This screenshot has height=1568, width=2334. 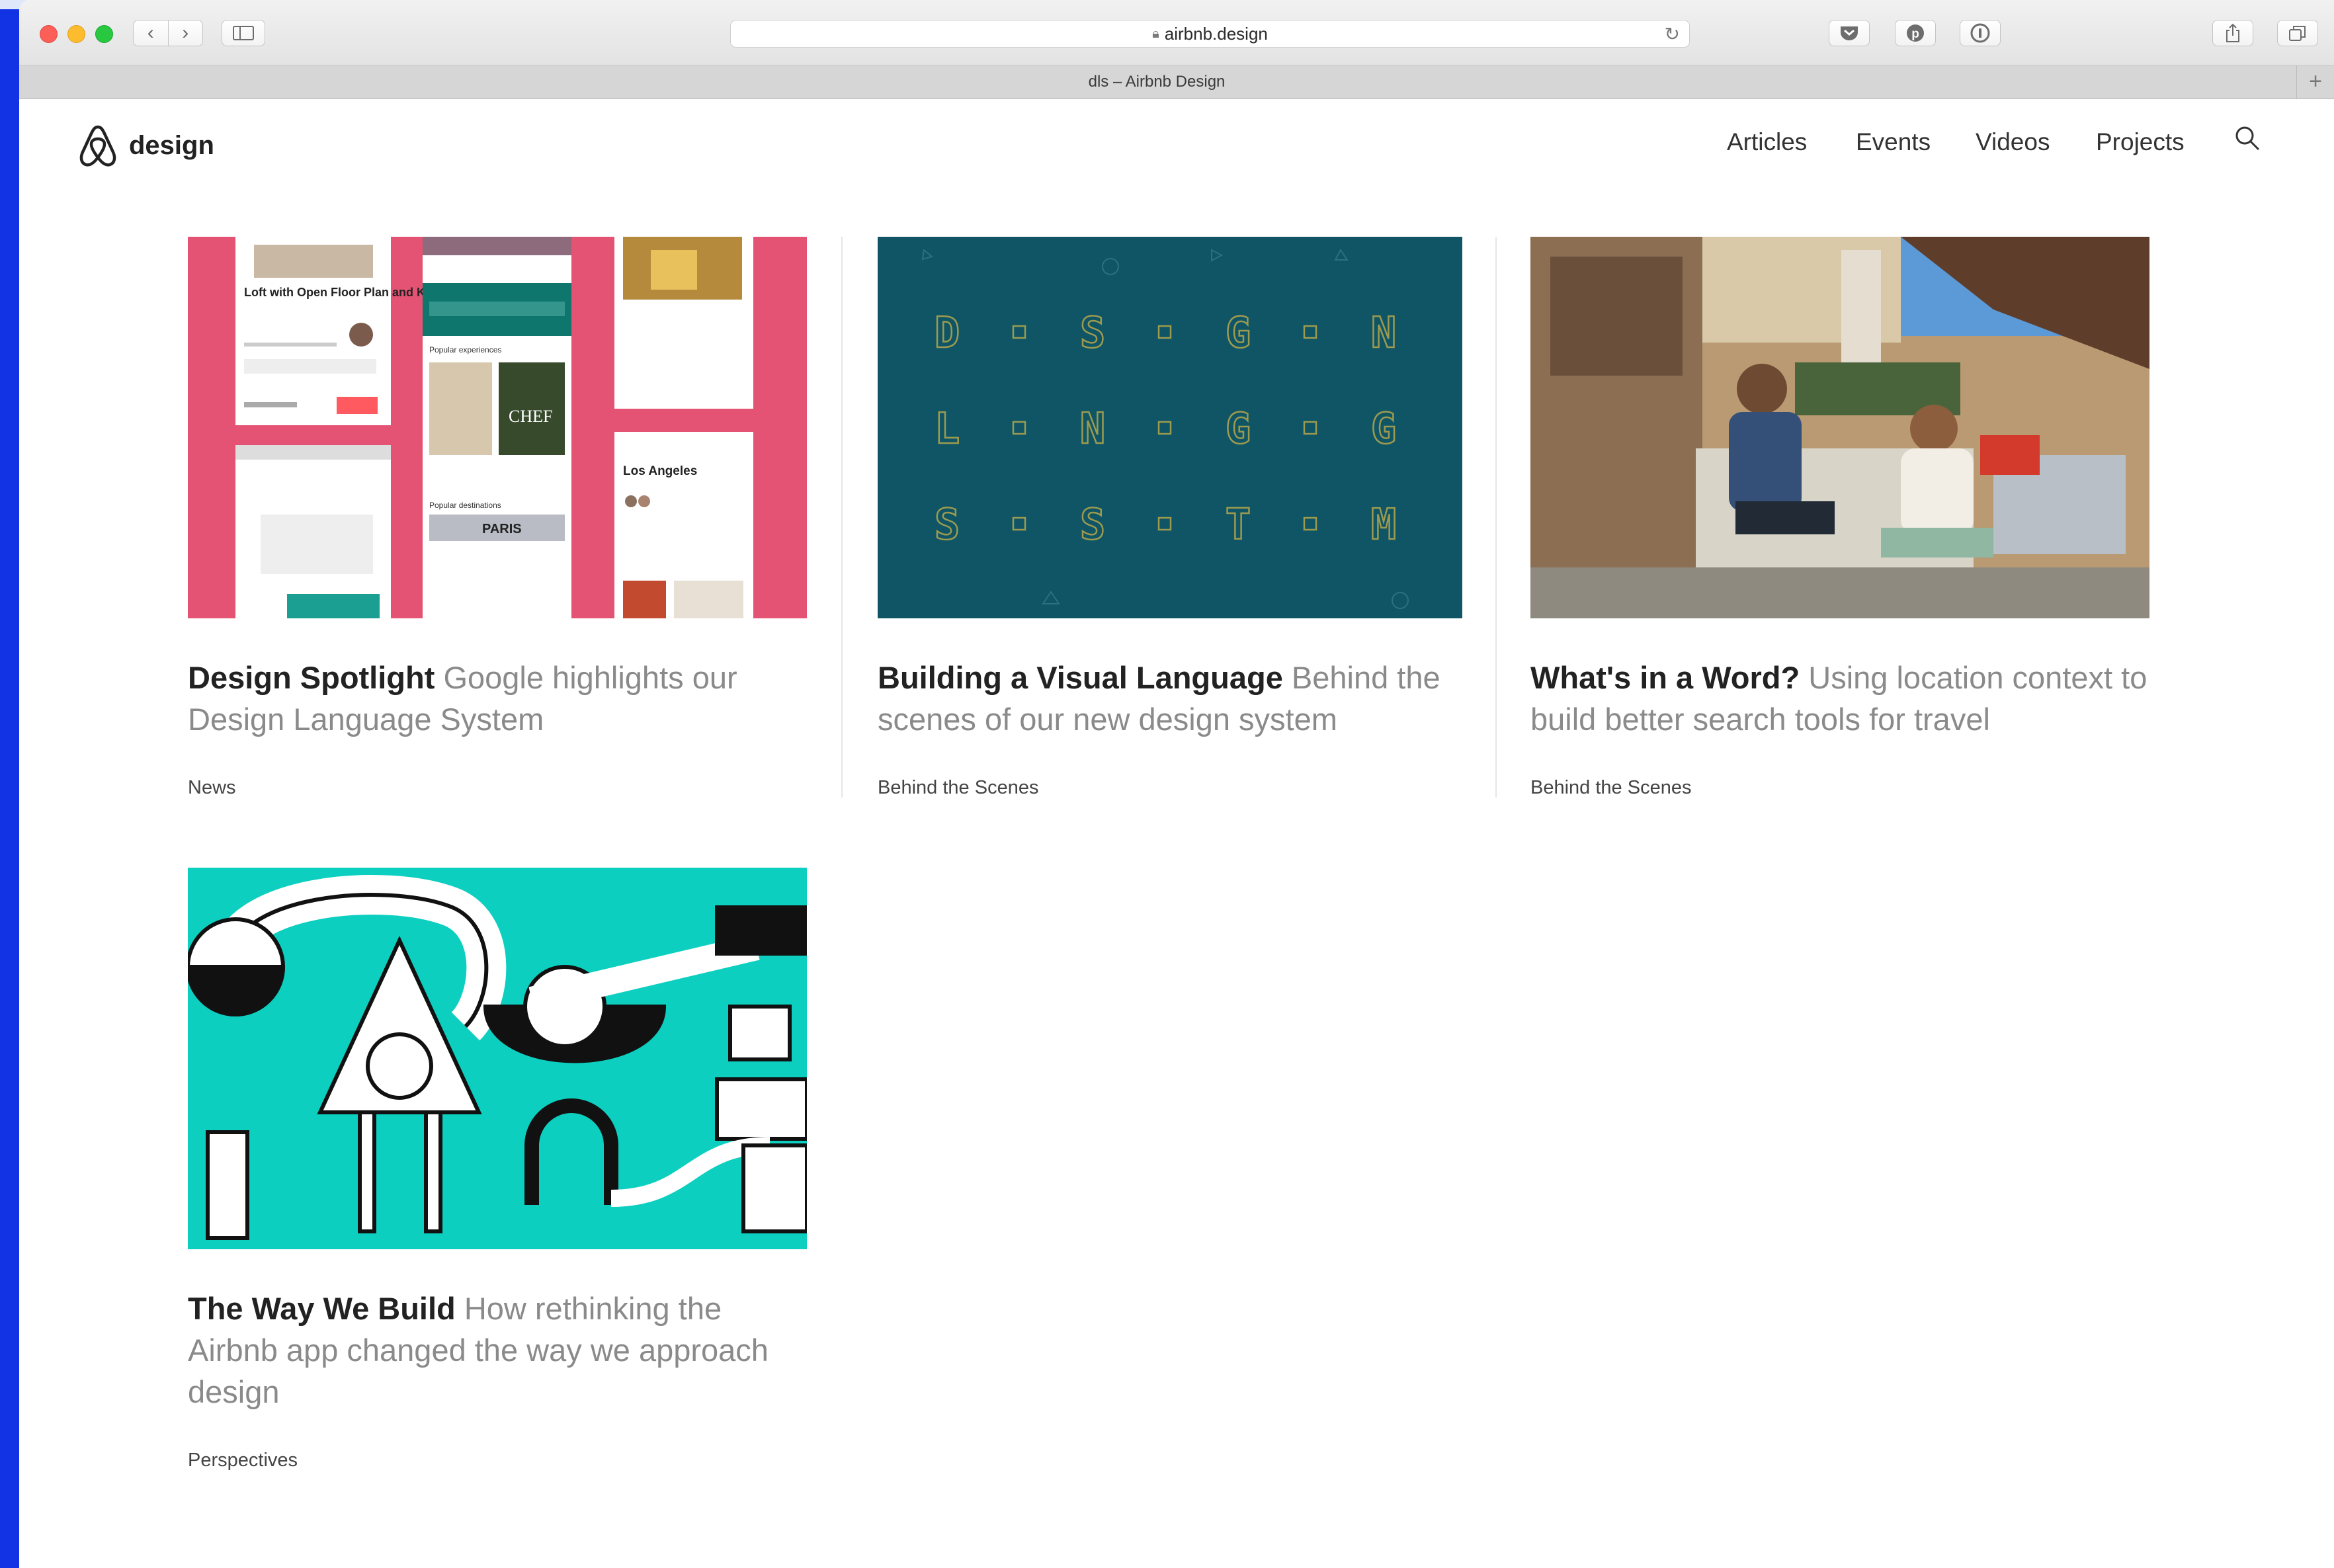 What do you see at coordinates (1216, 33) in the screenshot?
I see `url-text: airbnb.design` at bounding box center [1216, 33].